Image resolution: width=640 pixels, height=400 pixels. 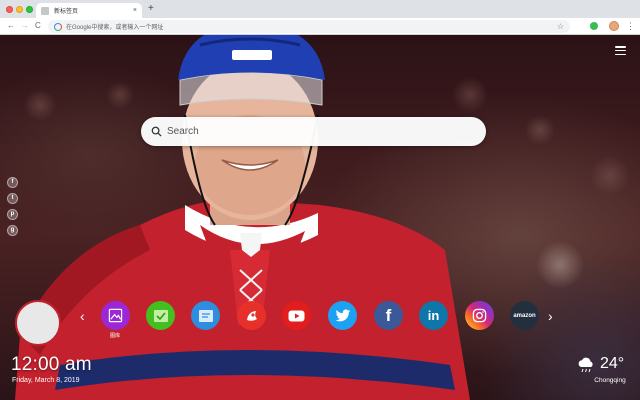 I want to click on facebook-app: f, so click(x=388, y=315).